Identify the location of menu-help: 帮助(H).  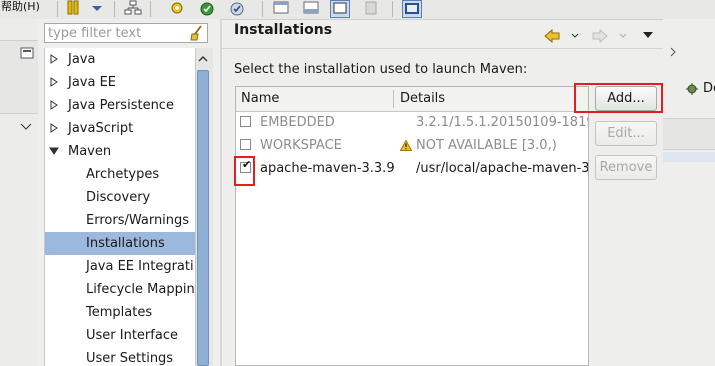
(20, 7).